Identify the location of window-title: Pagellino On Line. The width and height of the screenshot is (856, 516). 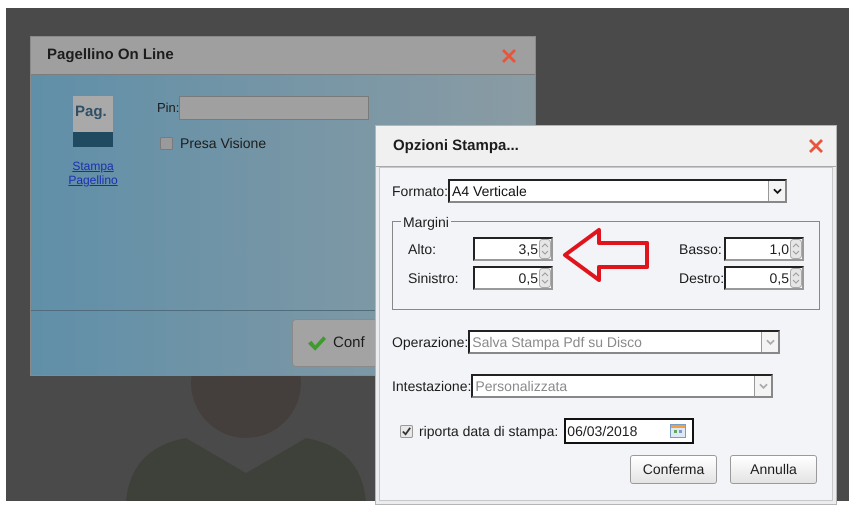
(110, 55).